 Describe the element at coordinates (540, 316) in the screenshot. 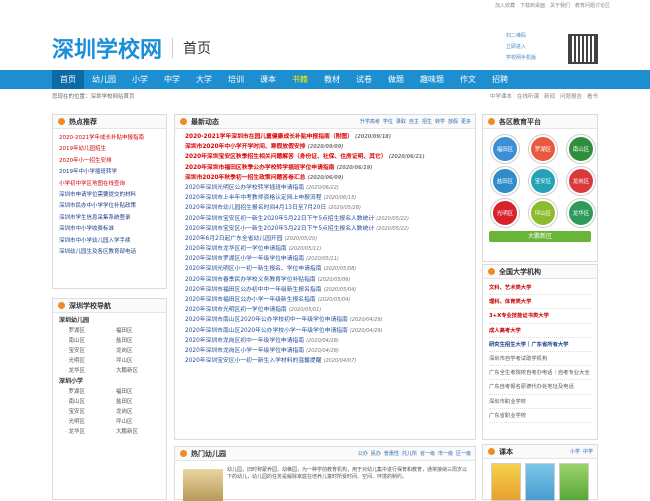

I see `university-link: 3+X专业技能证书类大学` at that location.